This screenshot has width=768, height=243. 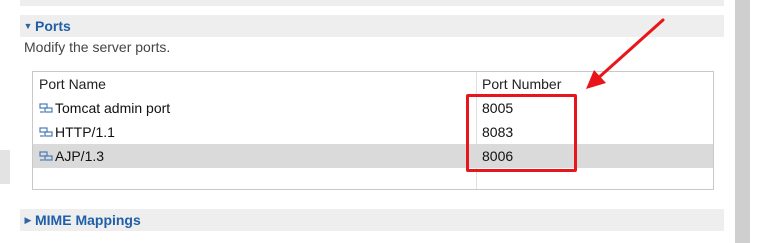 I want to click on annotation-arrow-icon, so click(x=625, y=53).